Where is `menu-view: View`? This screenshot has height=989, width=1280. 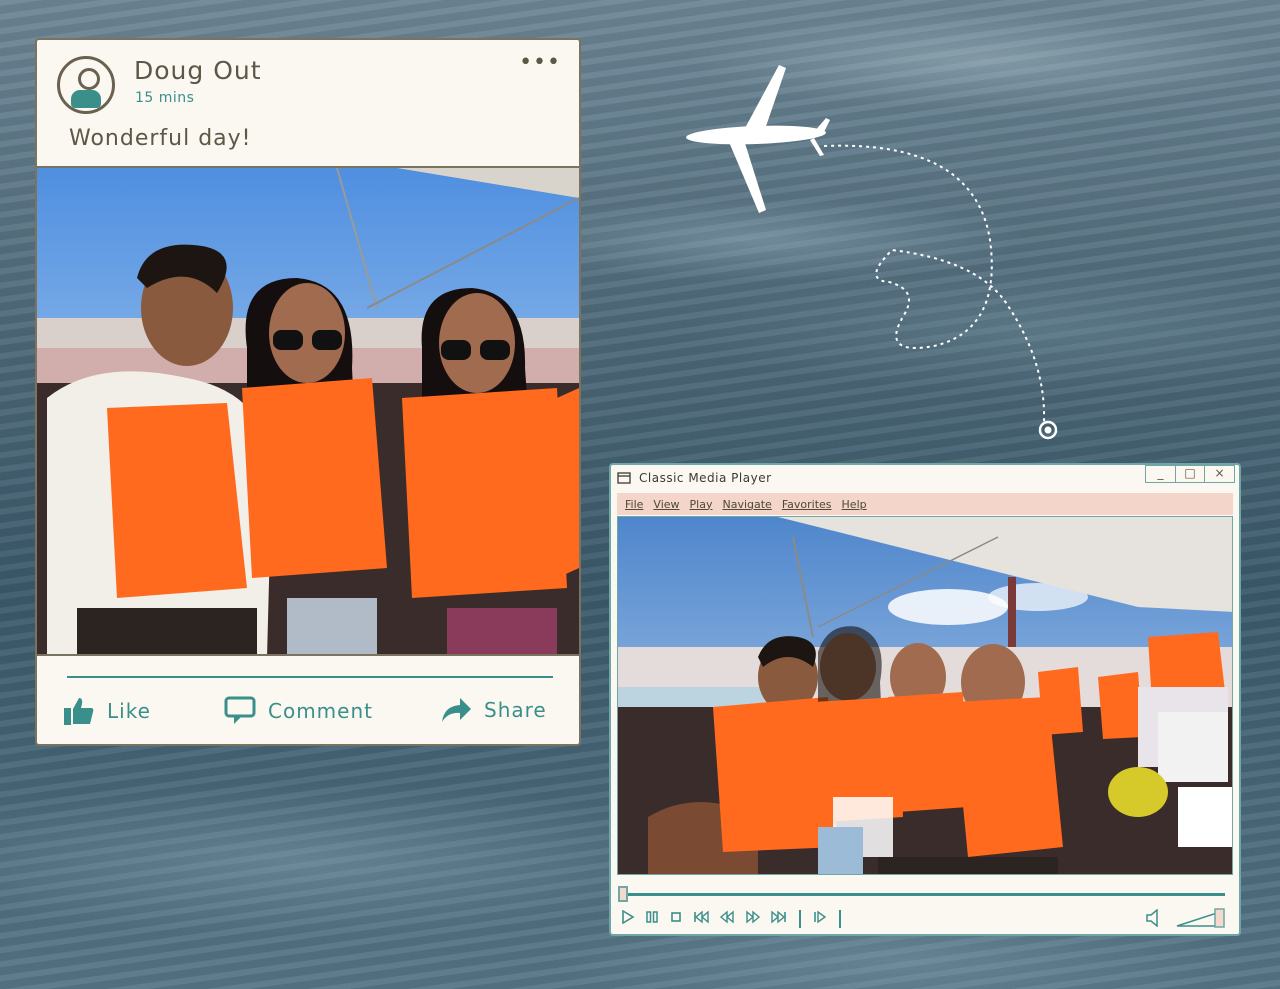
menu-view: View is located at coordinates (666, 504).